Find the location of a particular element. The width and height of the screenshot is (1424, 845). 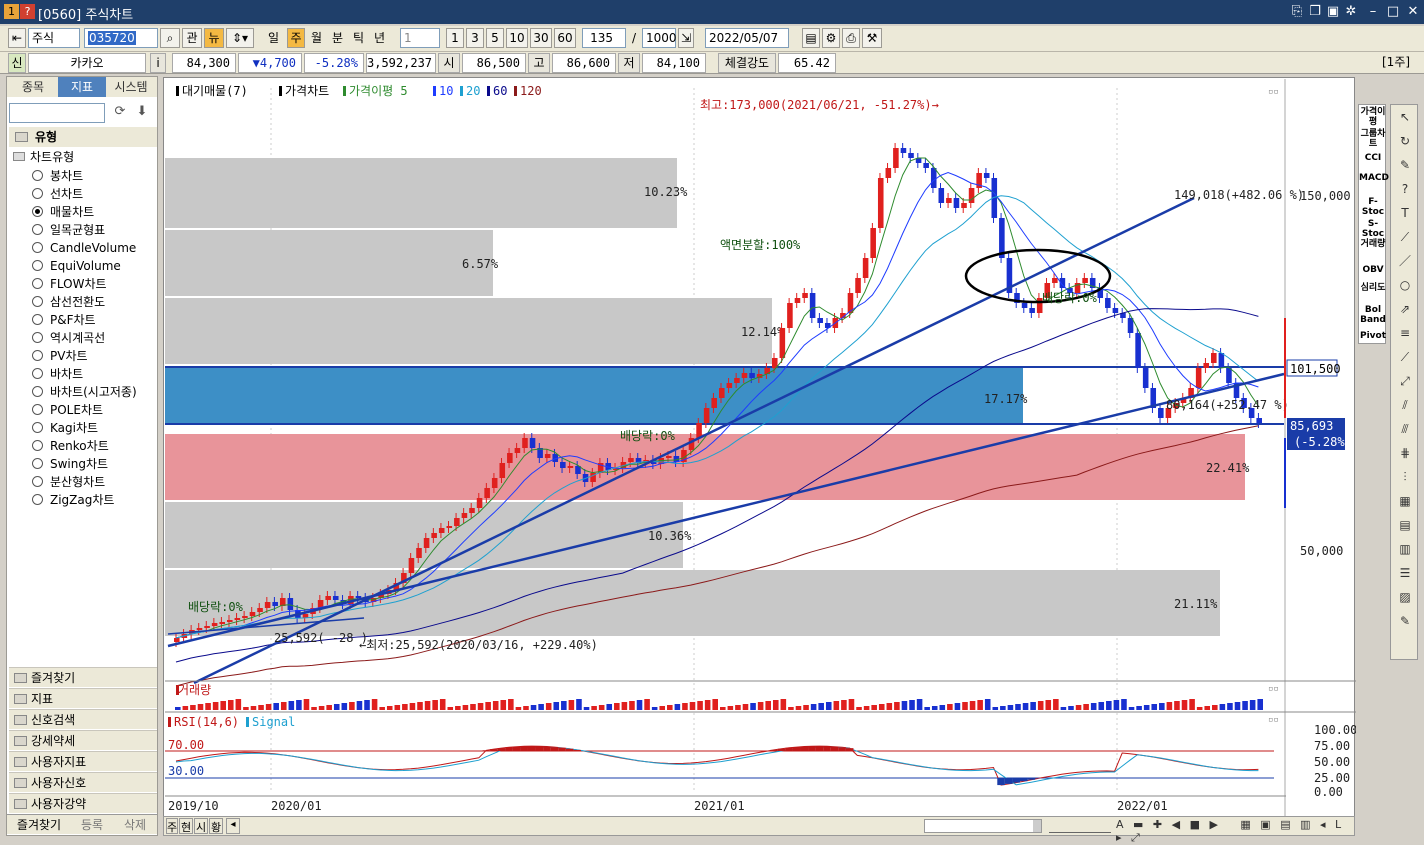

indicator-shortcut: Pivot is located at coordinates (1373, 336).